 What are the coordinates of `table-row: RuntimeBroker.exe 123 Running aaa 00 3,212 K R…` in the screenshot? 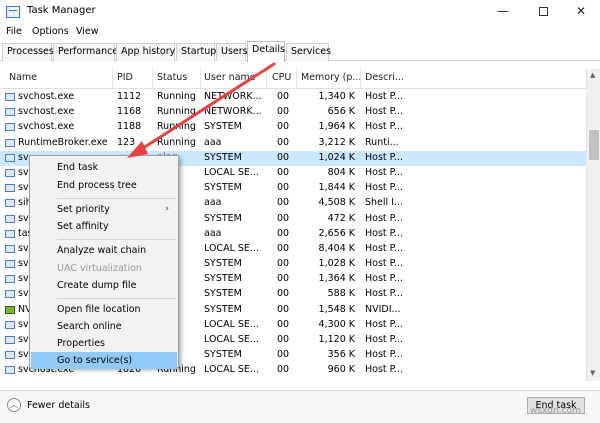 It's located at (293, 143).